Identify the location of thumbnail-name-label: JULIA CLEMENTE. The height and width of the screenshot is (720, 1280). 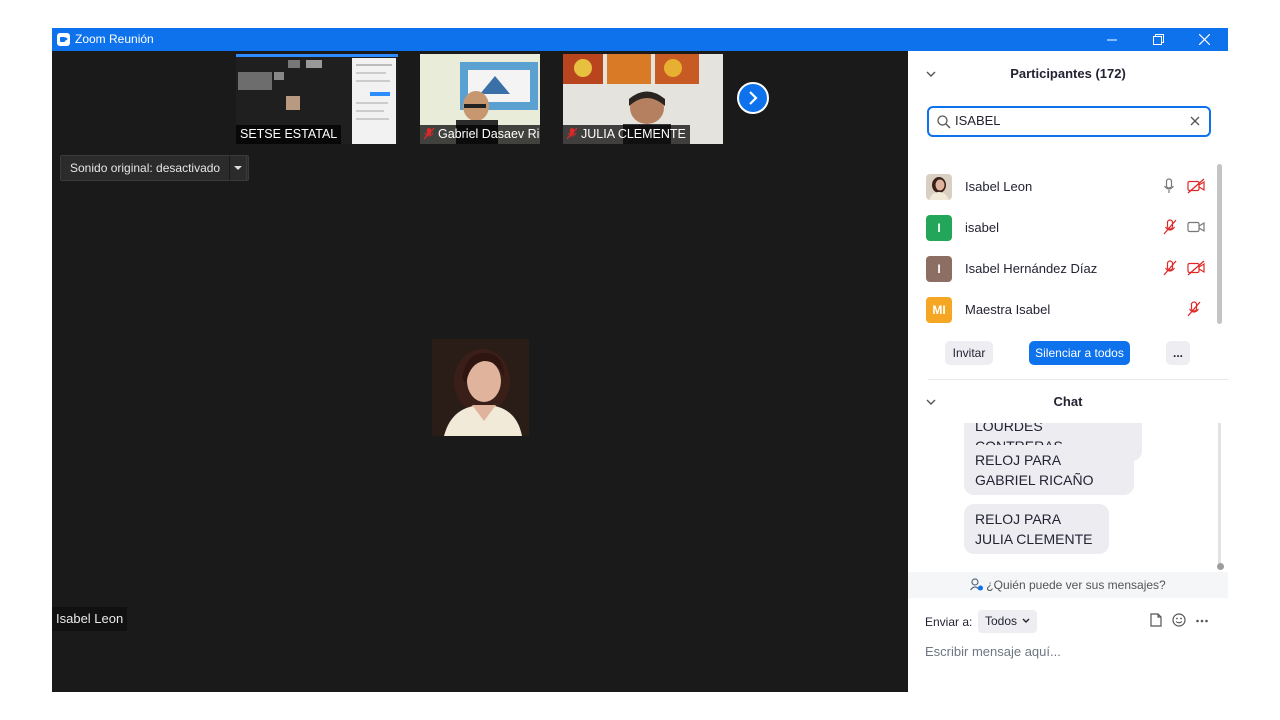
(626, 134).